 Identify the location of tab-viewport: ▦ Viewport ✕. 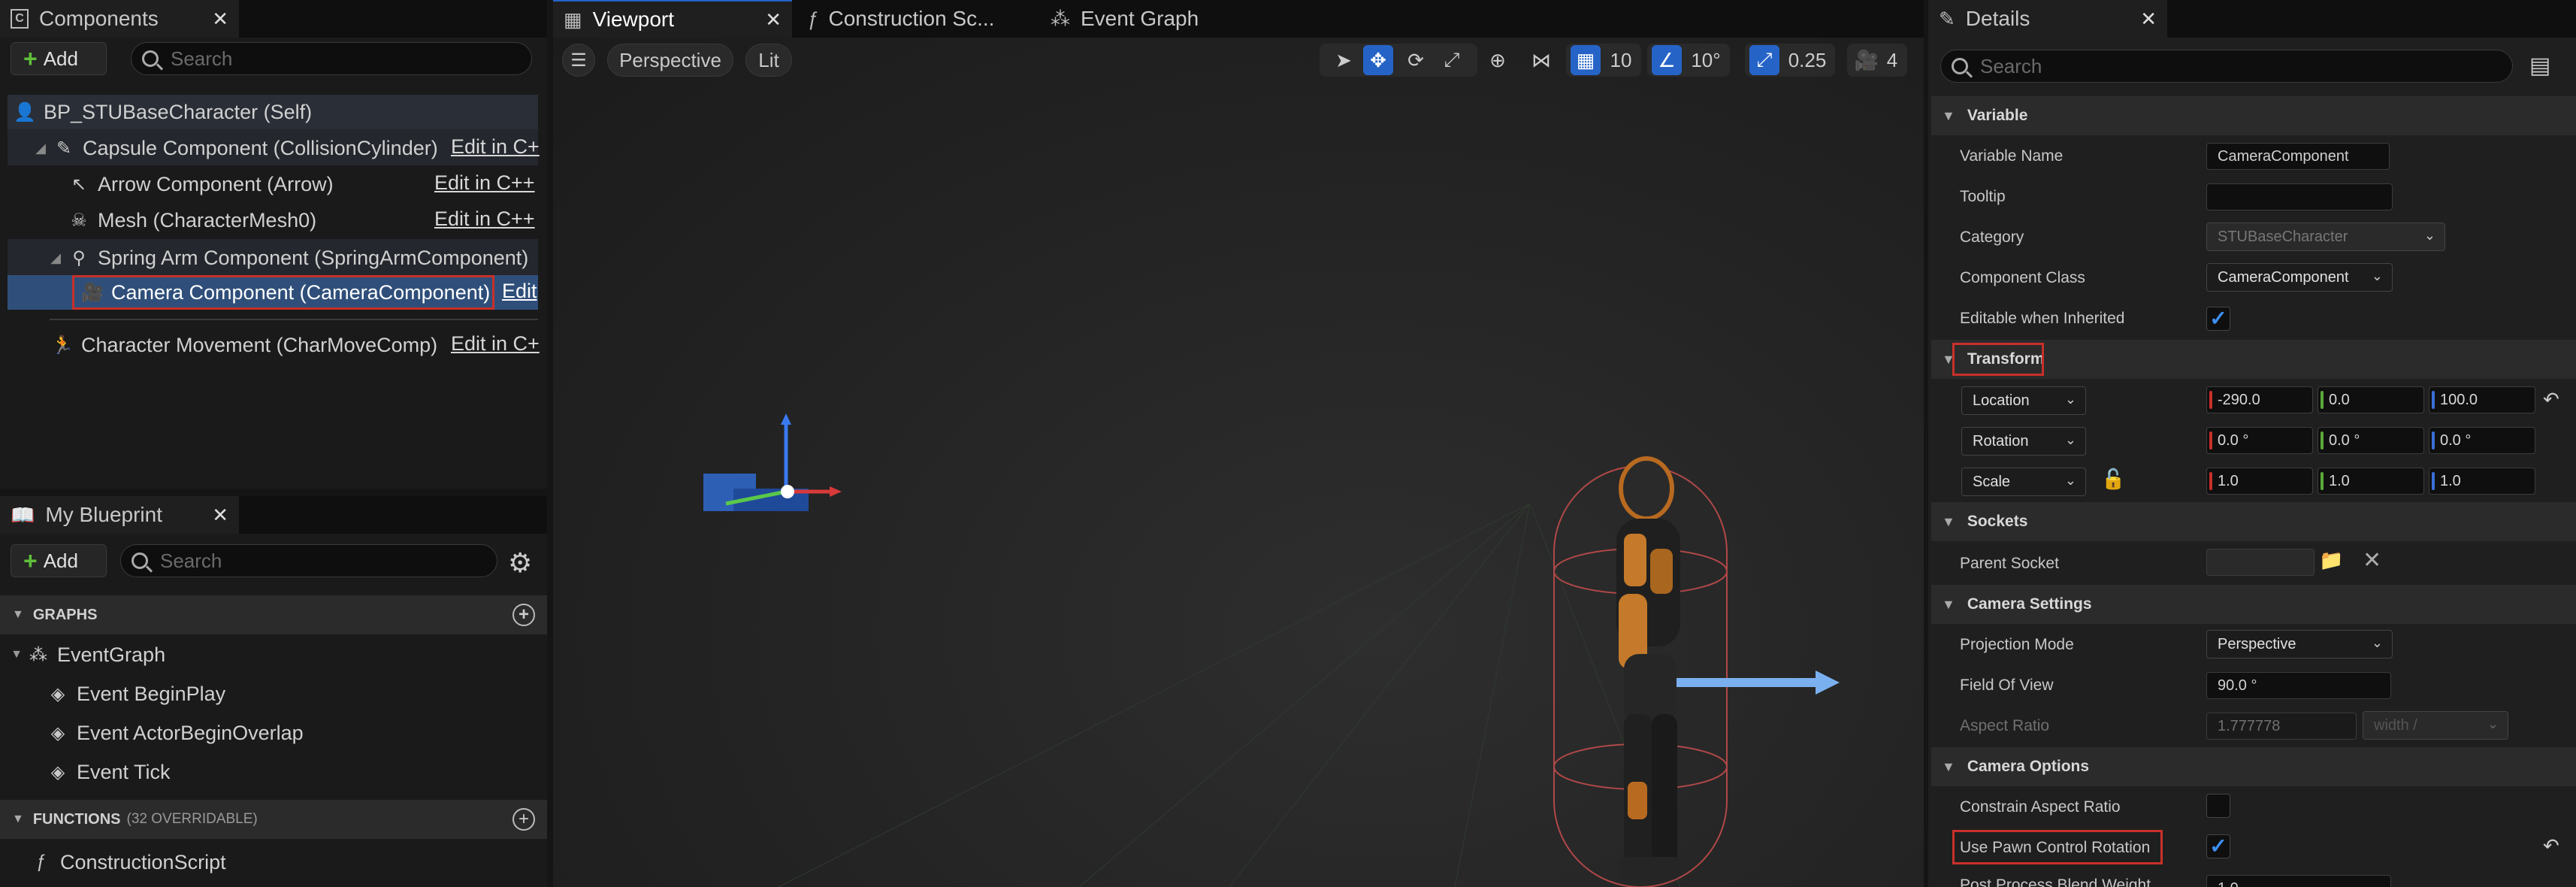
(673, 19).